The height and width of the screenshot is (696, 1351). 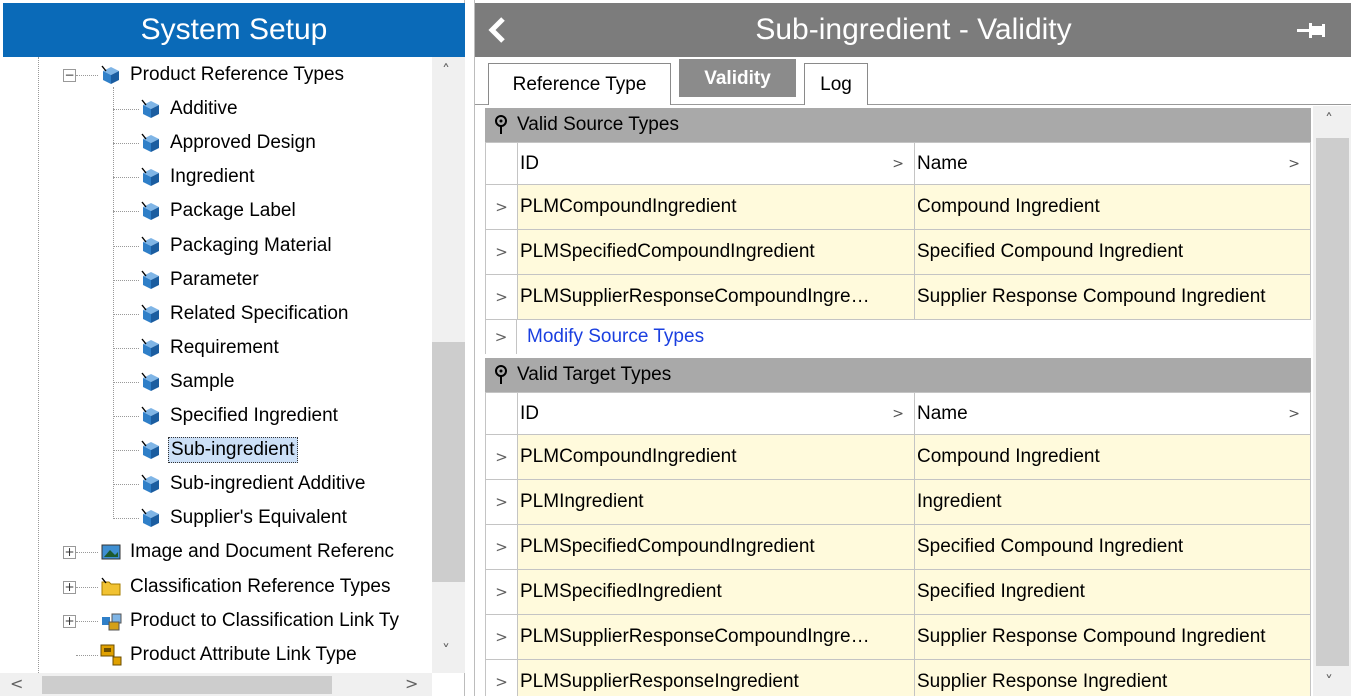 What do you see at coordinates (264, 620) in the screenshot?
I see `tree-item-label: Product to Classification Link Ty` at bounding box center [264, 620].